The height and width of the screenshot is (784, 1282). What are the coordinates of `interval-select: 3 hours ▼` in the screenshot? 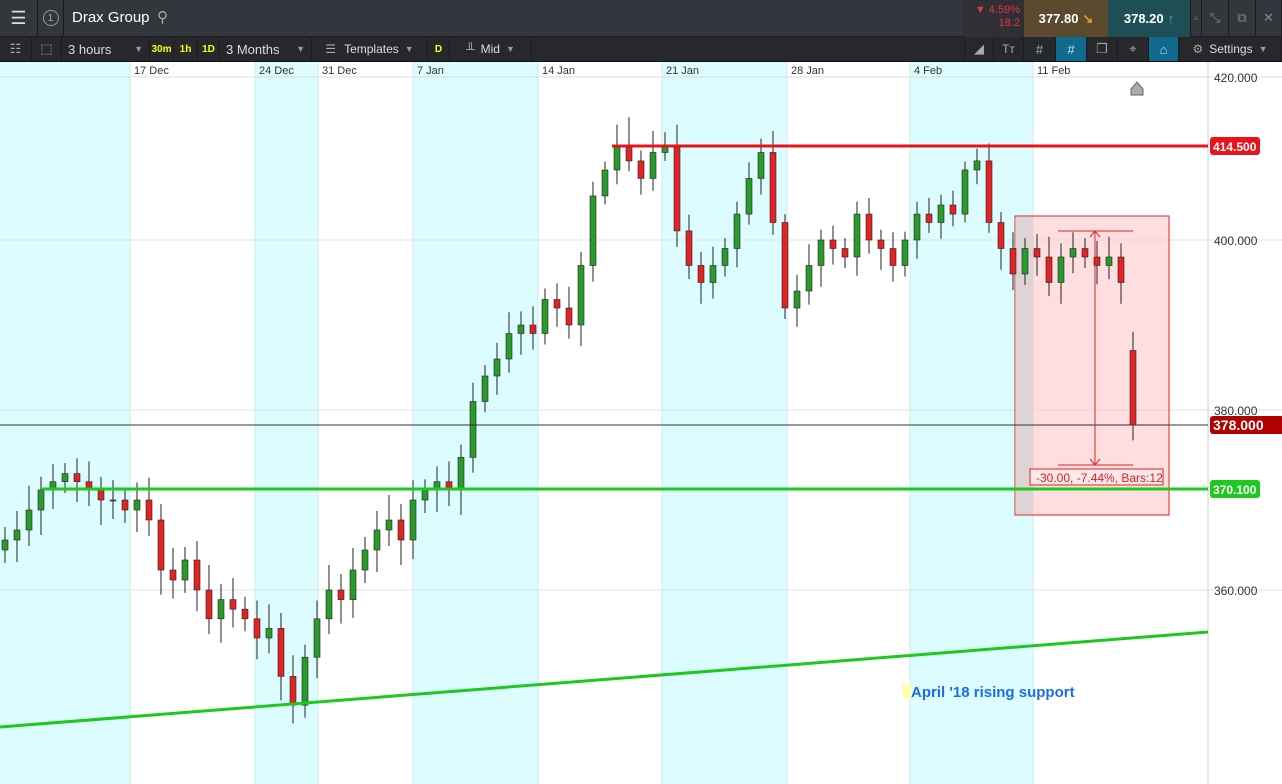 It's located at (106, 49).